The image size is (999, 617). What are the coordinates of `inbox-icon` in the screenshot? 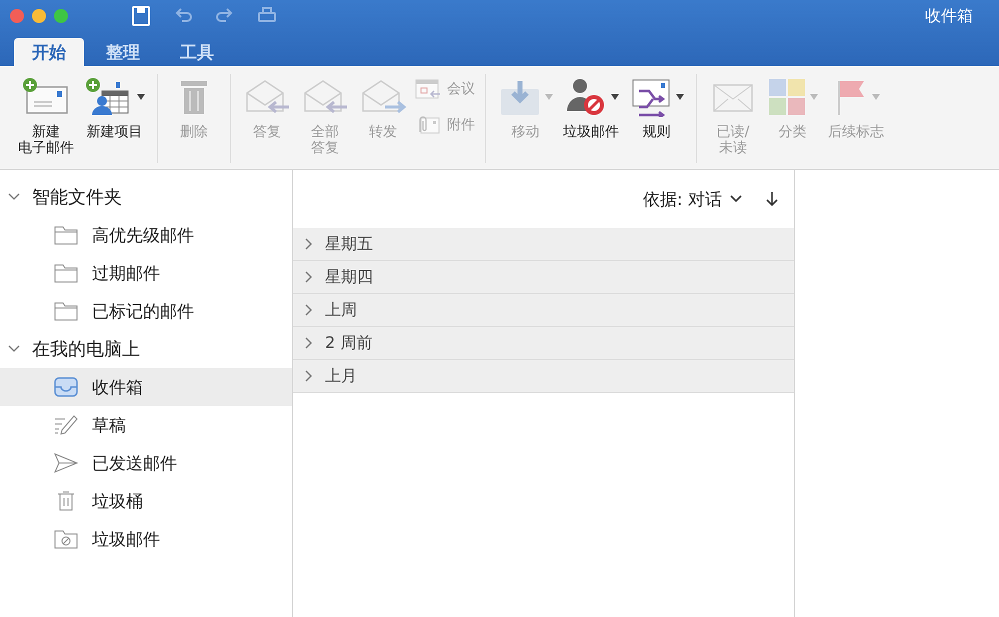 It's located at (66, 387).